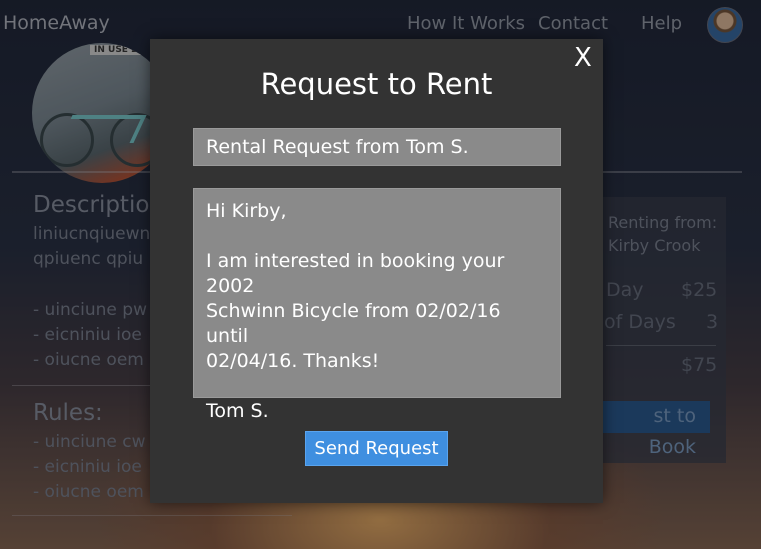  Describe the element at coordinates (246, 211) in the screenshot. I see `message-line: Hi Kirby,` at that location.